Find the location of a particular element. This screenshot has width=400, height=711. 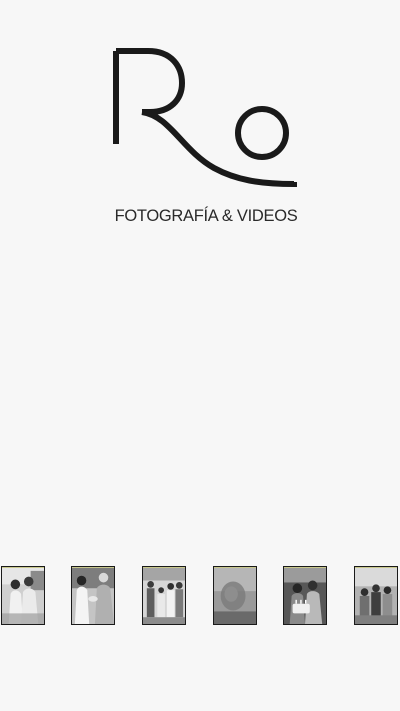

logo-letter-r-bowl is located at coordinates (150, 81).